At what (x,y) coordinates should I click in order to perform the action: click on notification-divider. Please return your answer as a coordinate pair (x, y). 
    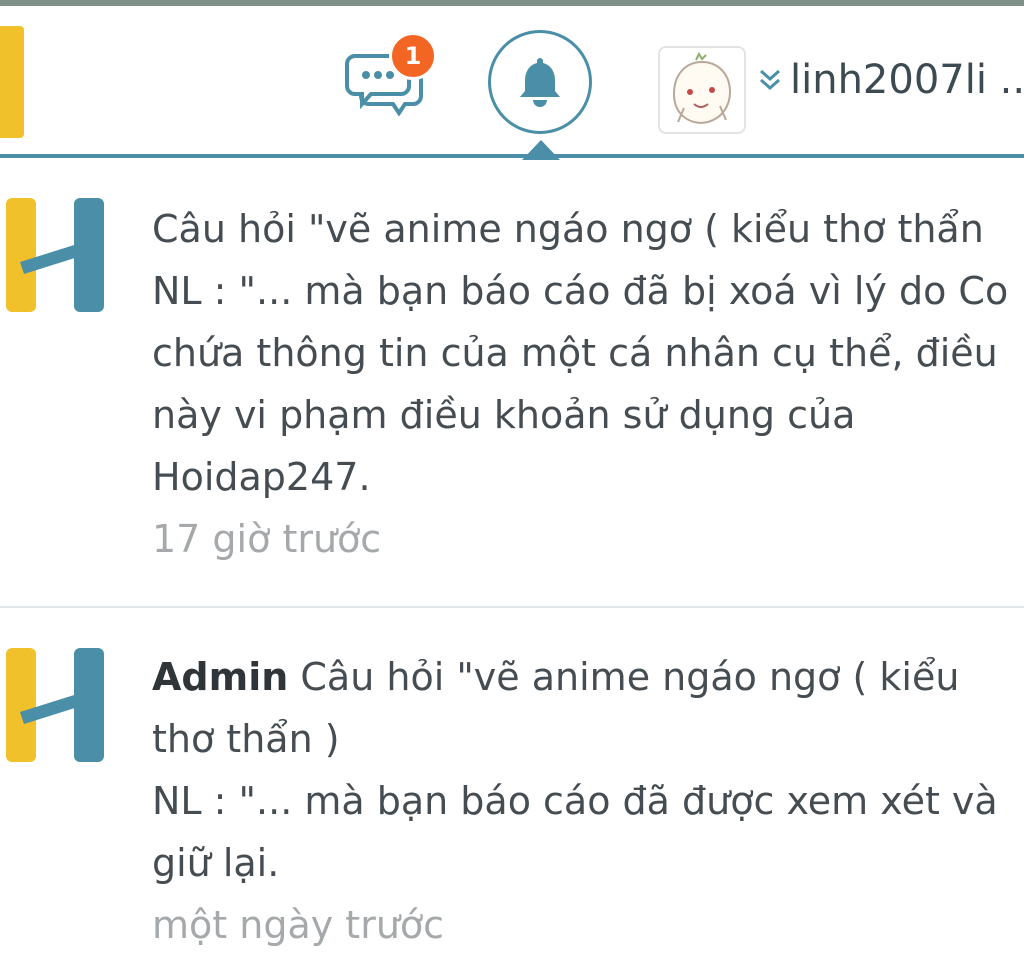
    Looking at the image, I should click on (512, 607).